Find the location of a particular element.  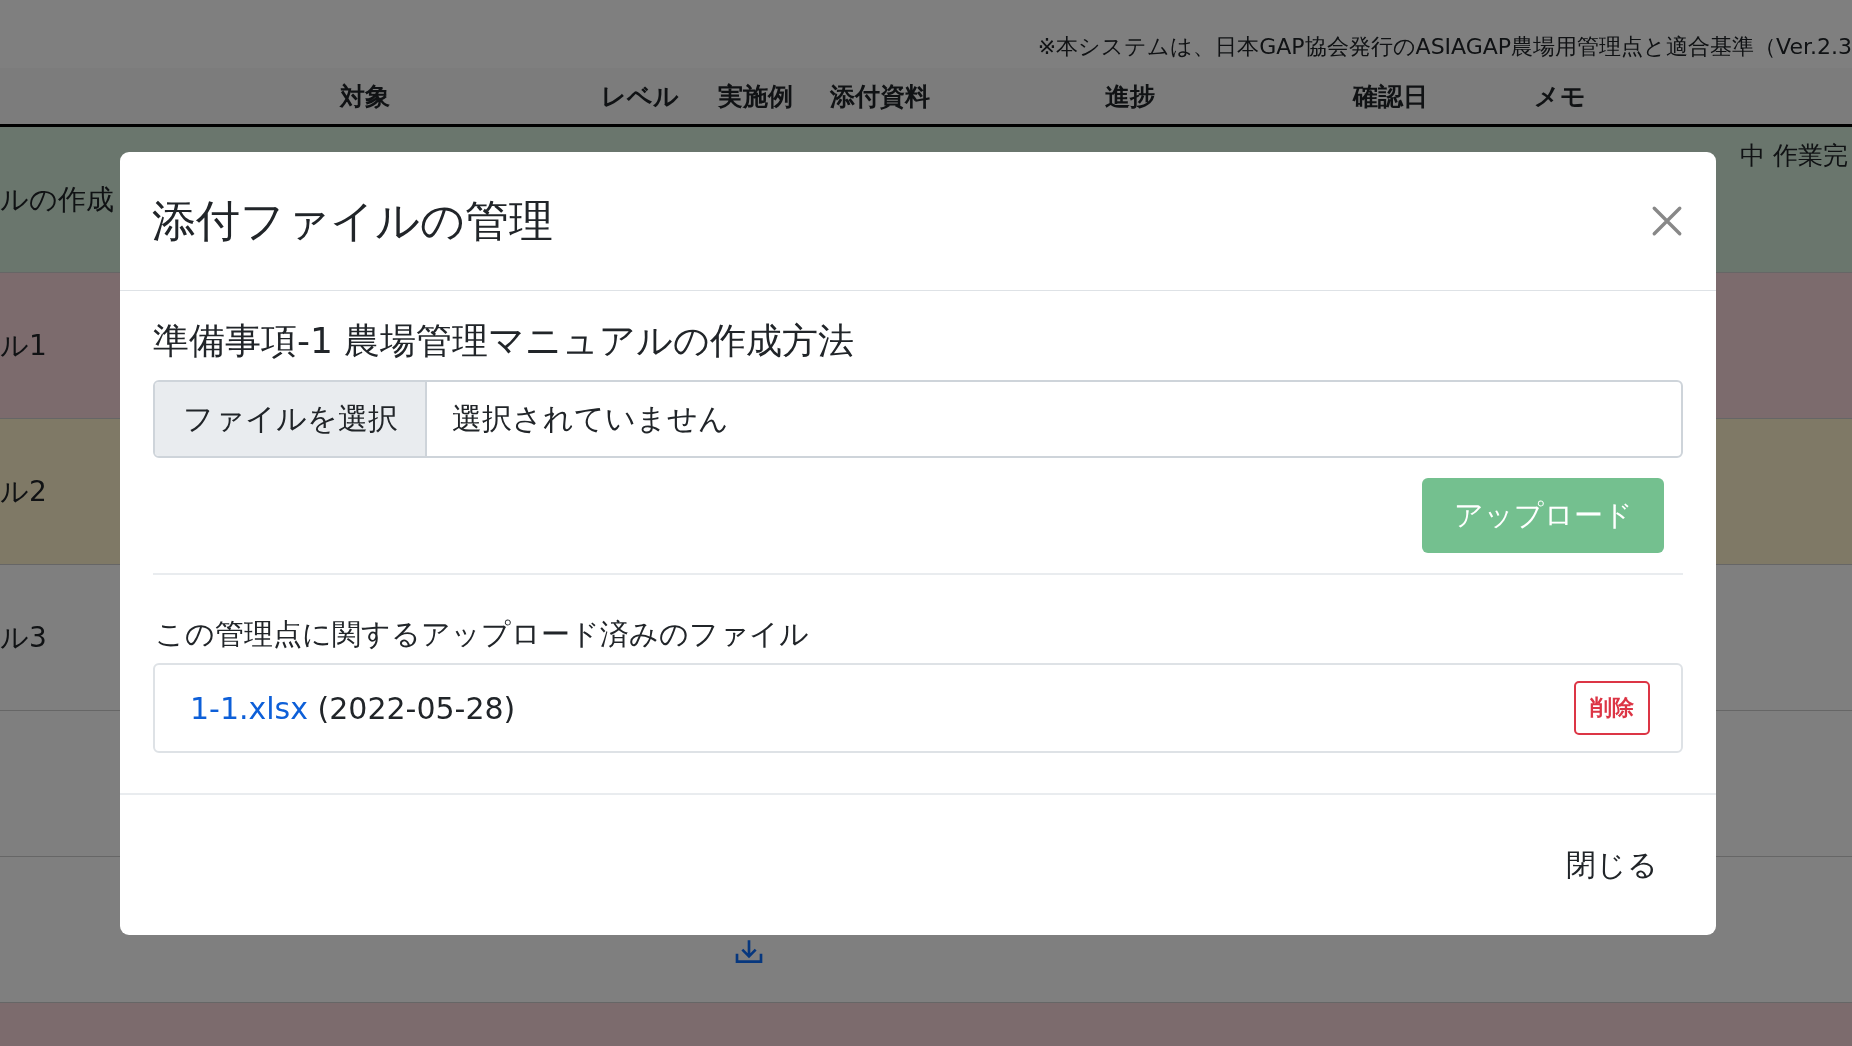

files-label: この管理点に関するアップロード済みのファイル is located at coordinates (482, 634).